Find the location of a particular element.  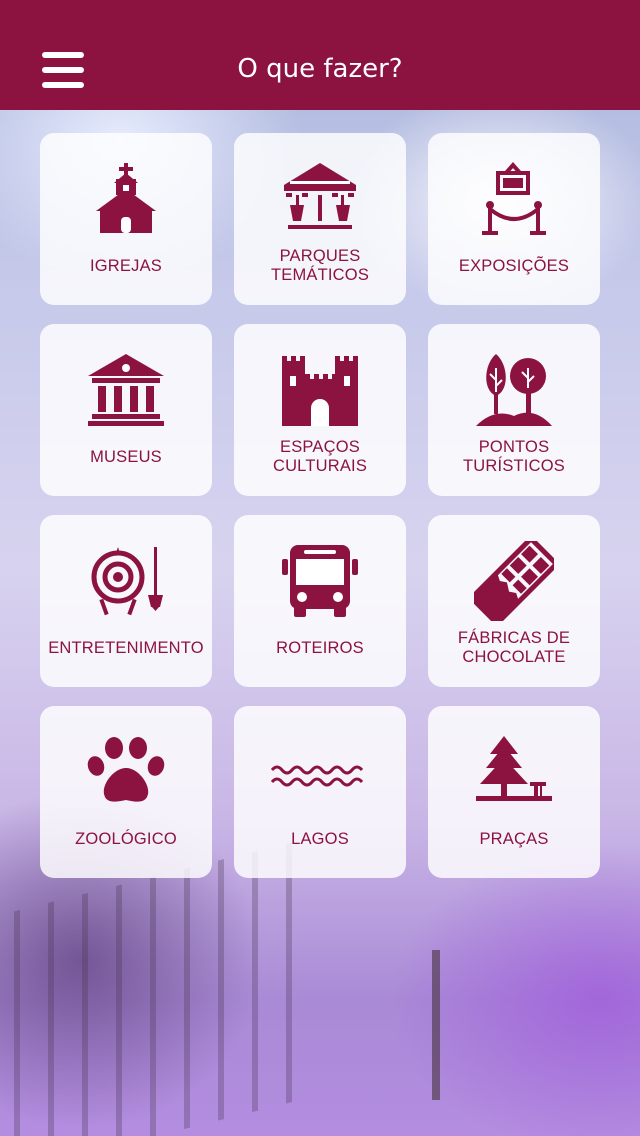

tile-label: LAGOS is located at coordinates (320, 839).